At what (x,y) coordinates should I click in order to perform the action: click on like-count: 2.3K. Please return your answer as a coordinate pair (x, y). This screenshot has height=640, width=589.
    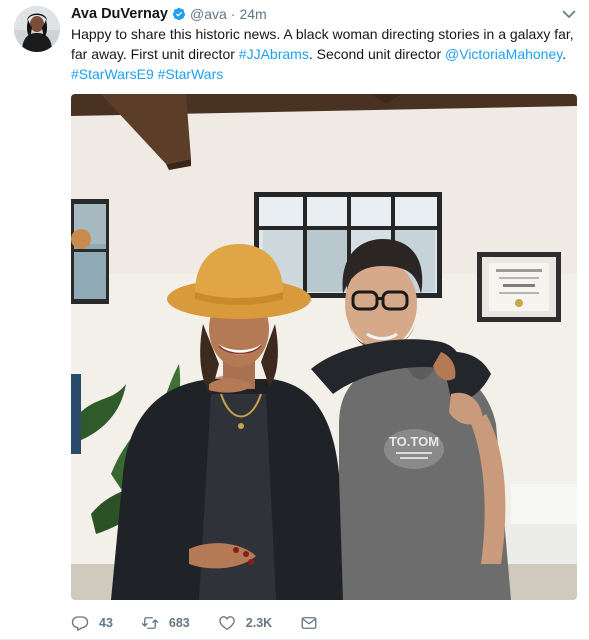
    Looking at the image, I should click on (259, 623).